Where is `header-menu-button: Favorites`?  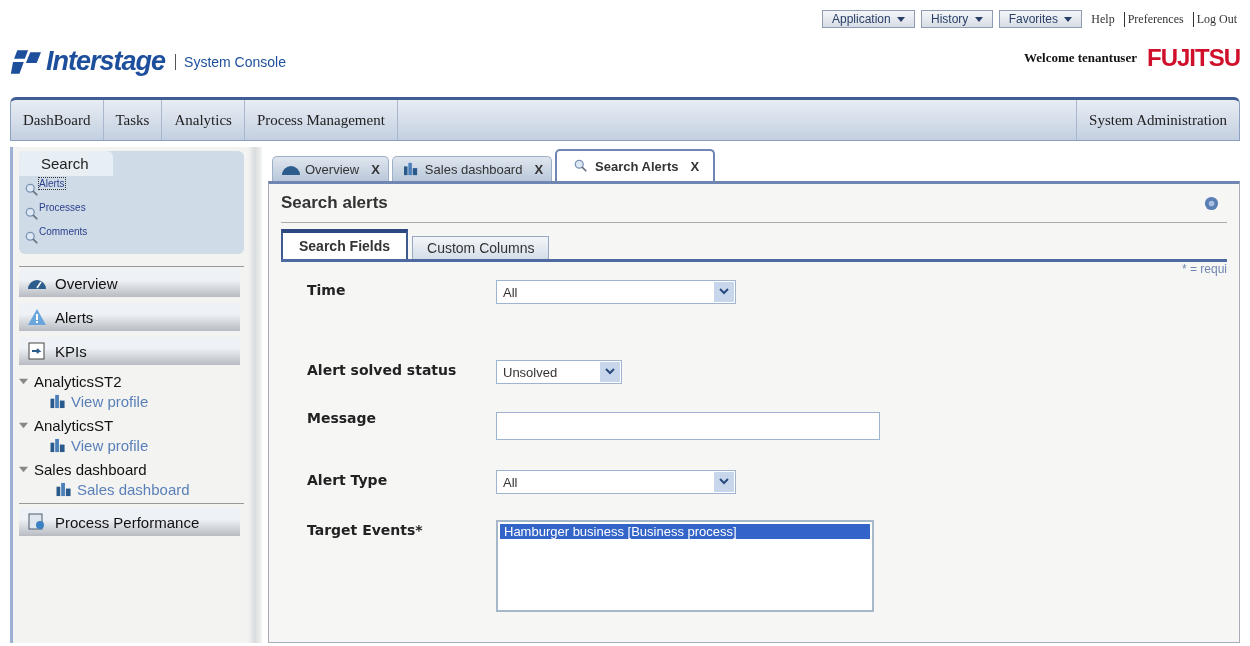 header-menu-button: Favorites is located at coordinates (1040, 19).